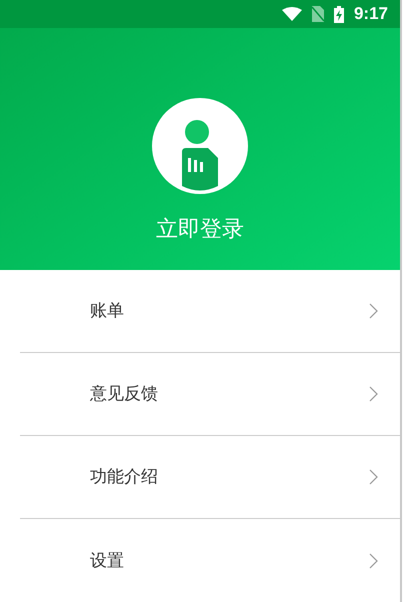  What do you see at coordinates (210, 560) in the screenshot?
I see `menu-item: 设置` at bounding box center [210, 560].